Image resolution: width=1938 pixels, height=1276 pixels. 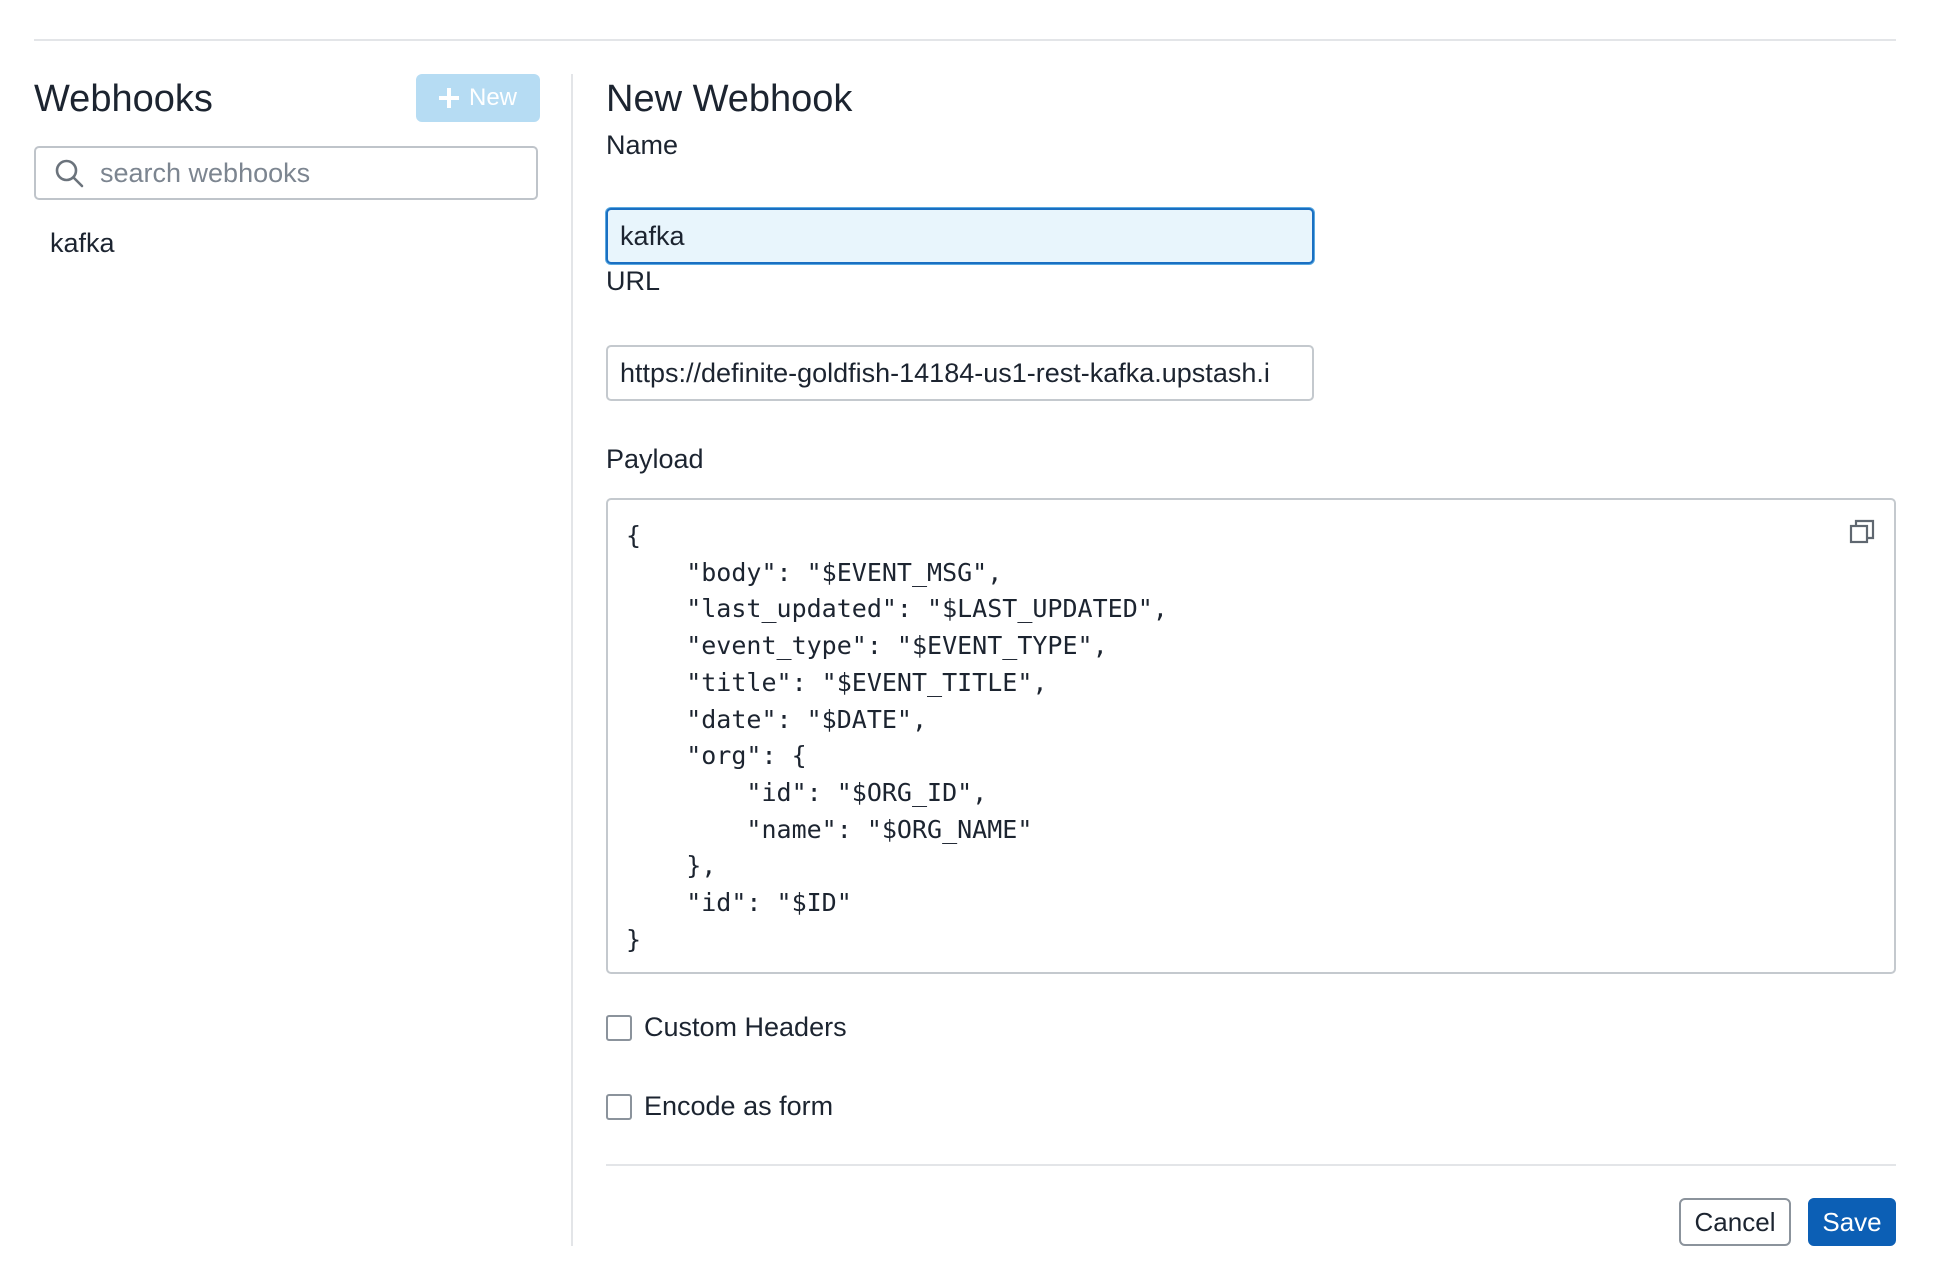 What do you see at coordinates (619, 1027) in the screenshot?
I see `custom-headers-checkbox` at bounding box center [619, 1027].